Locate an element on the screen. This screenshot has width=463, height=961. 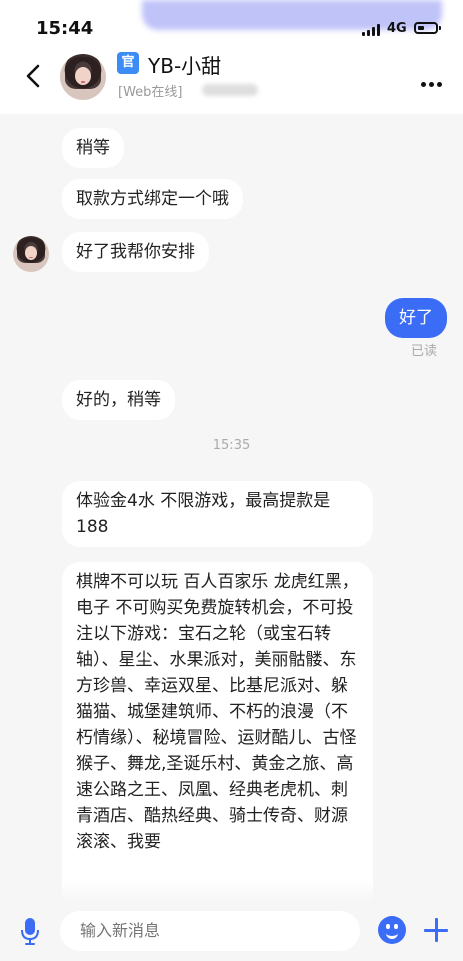
sender-avatar is located at coordinates (31, 254).